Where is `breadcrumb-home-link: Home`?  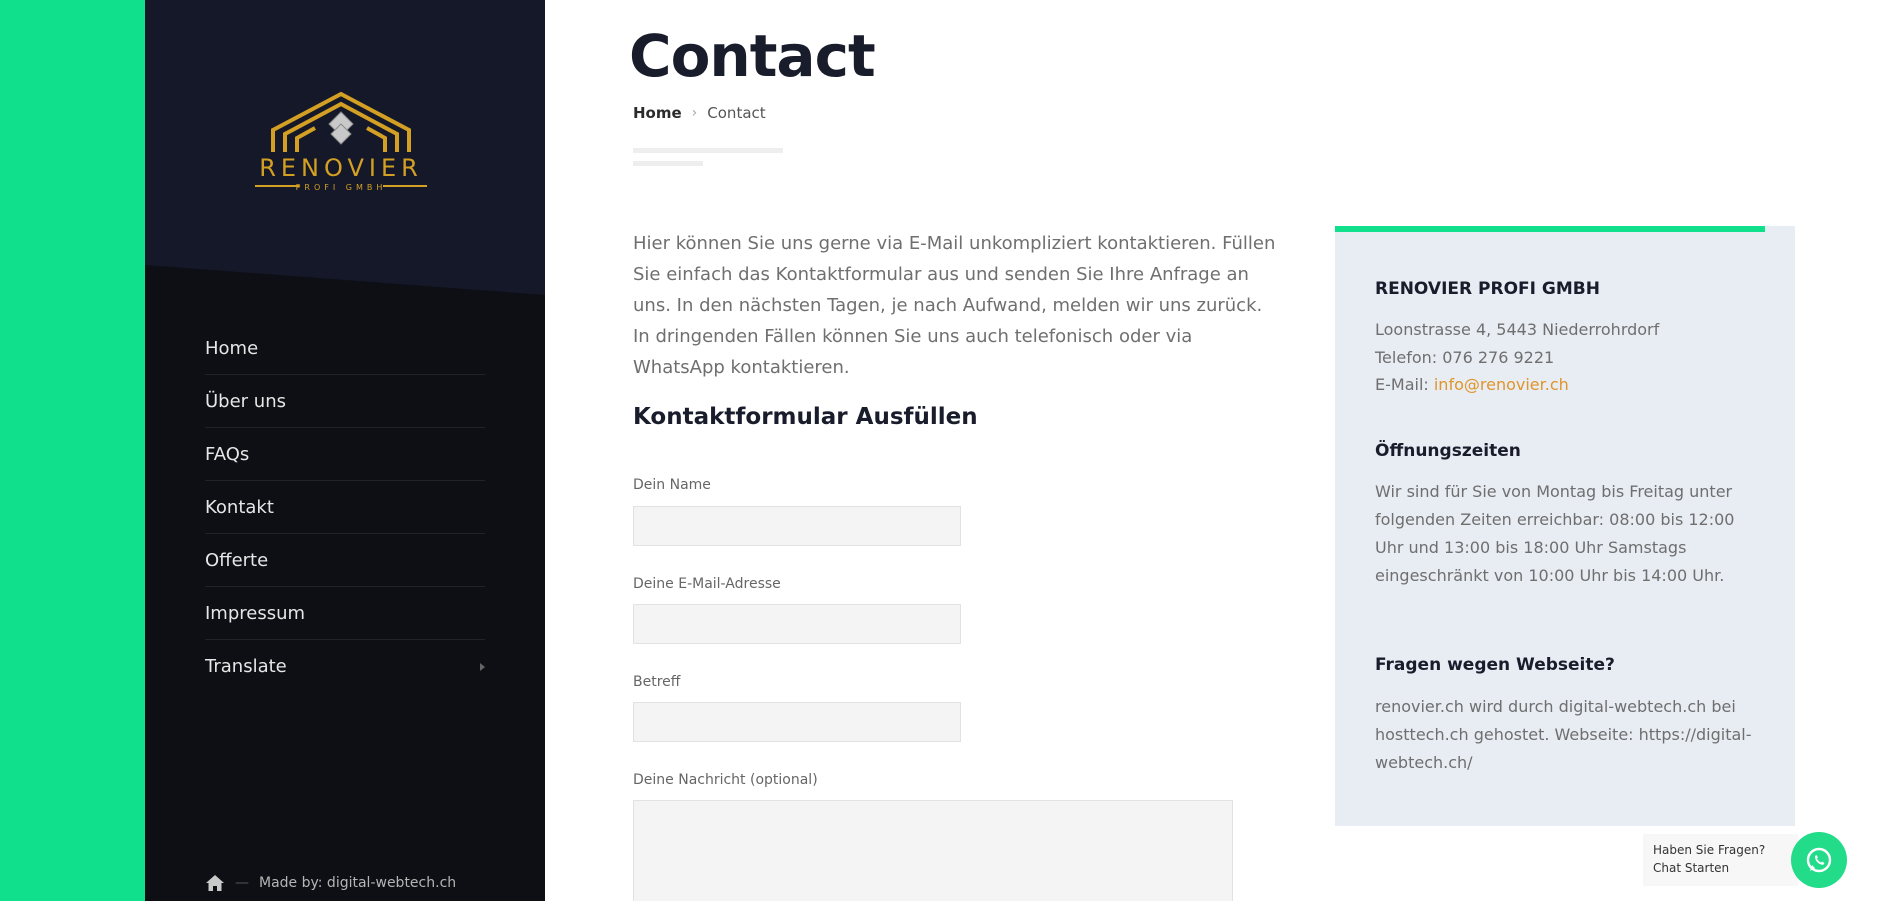
breadcrumb-home-link: Home is located at coordinates (657, 113).